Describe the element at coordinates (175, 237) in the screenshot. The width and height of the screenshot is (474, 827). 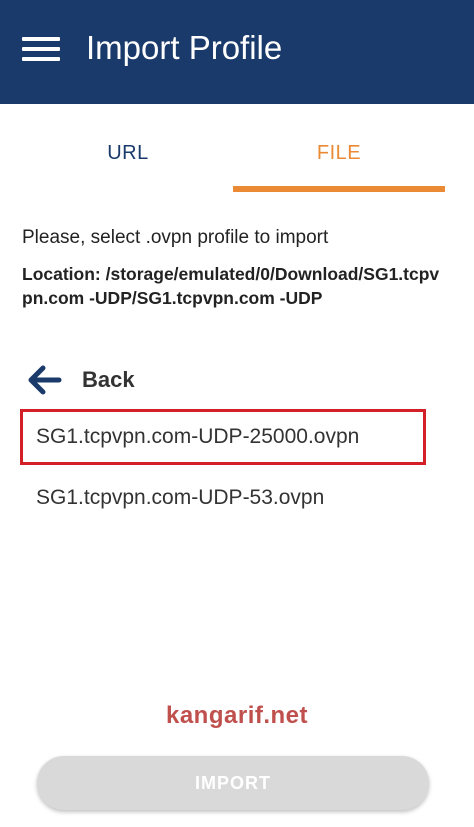
I see `instruction-text: Please, select .ovpn profile to import` at that location.